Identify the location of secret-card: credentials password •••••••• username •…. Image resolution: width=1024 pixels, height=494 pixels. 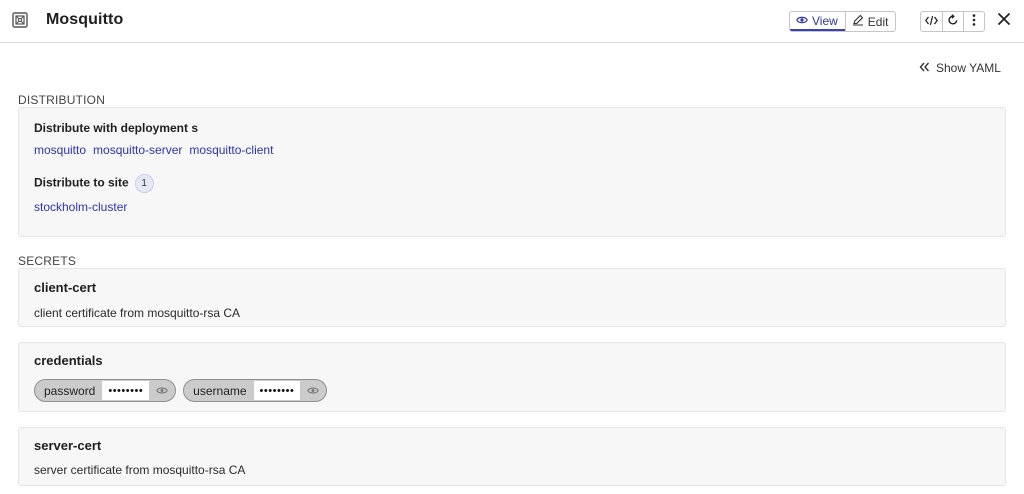
(512, 377).